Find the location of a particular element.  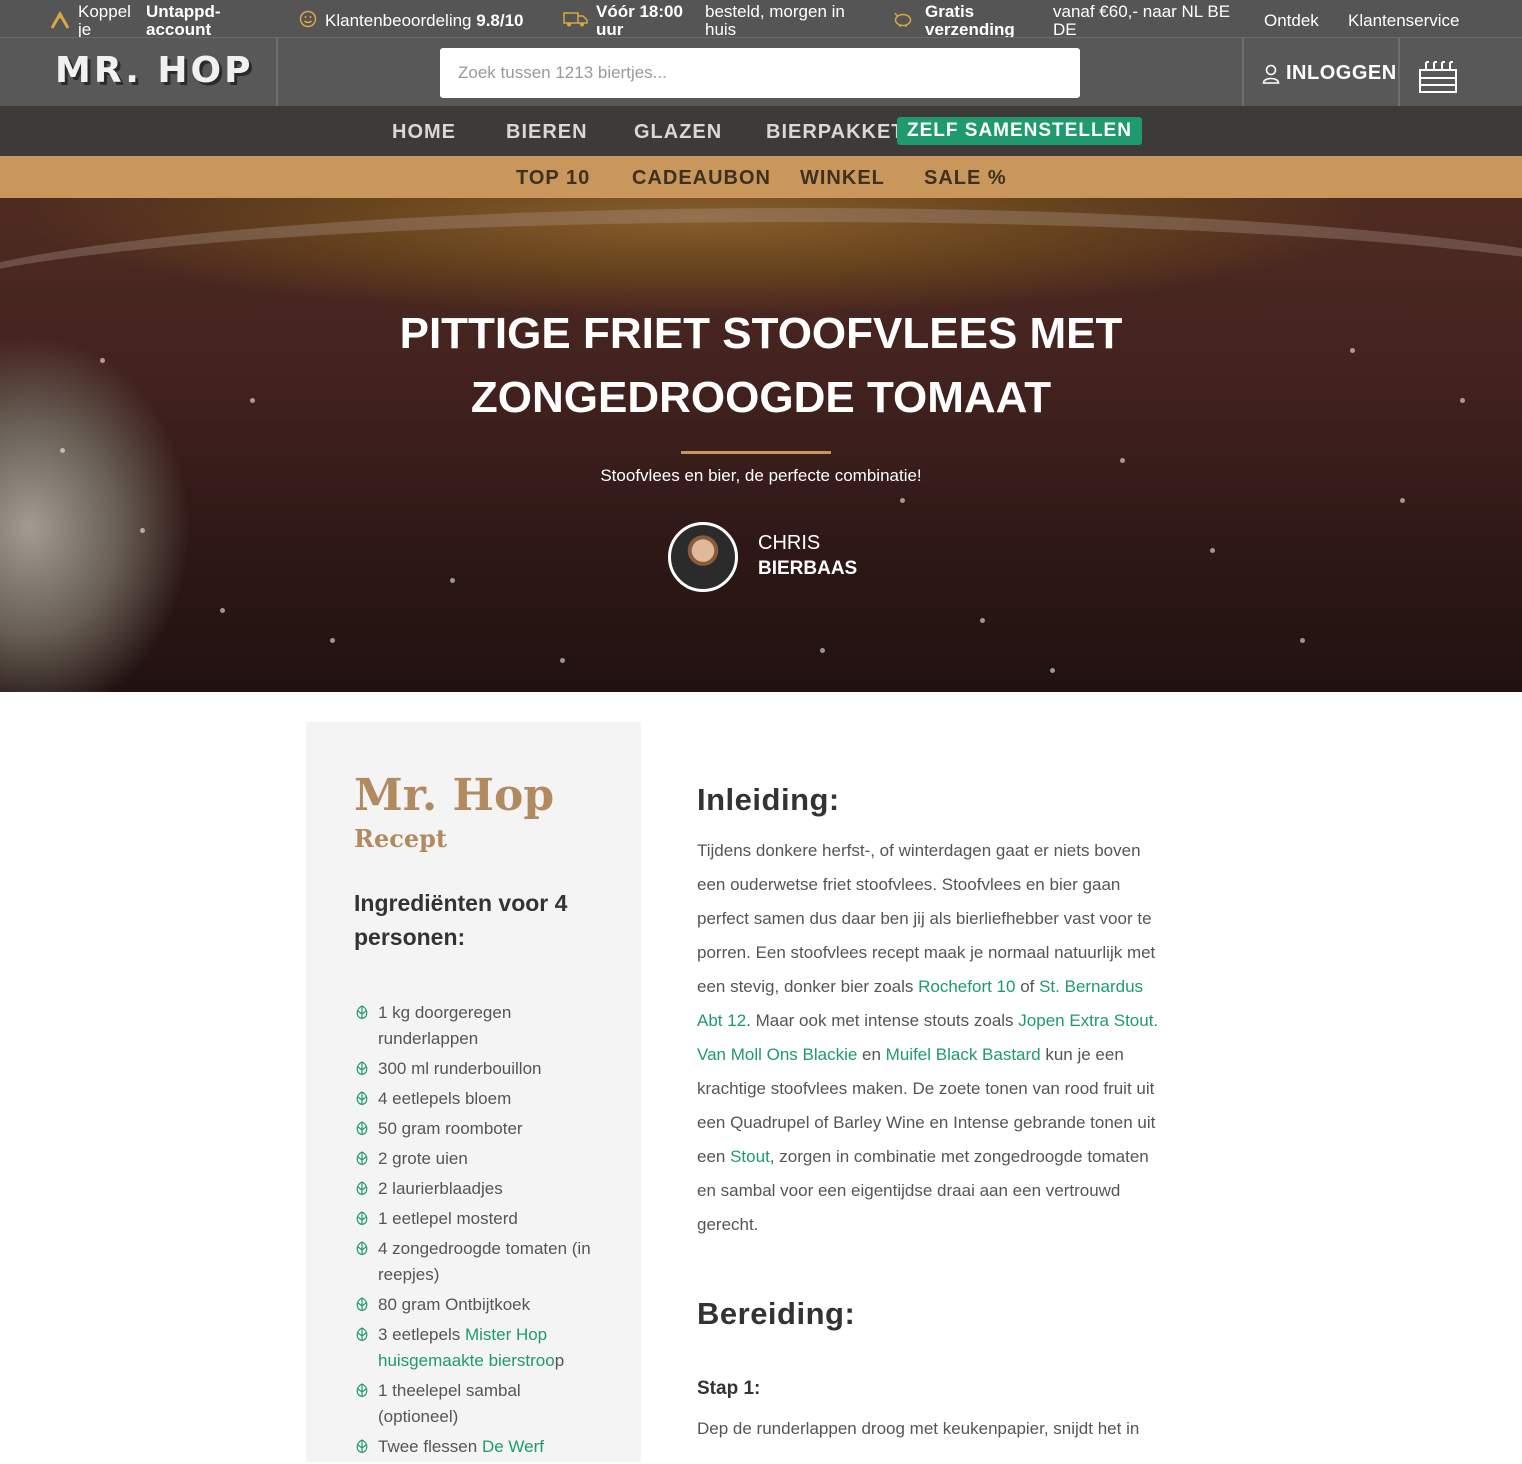

rating-label: Klantenbeoordeling is located at coordinates (398, 21).